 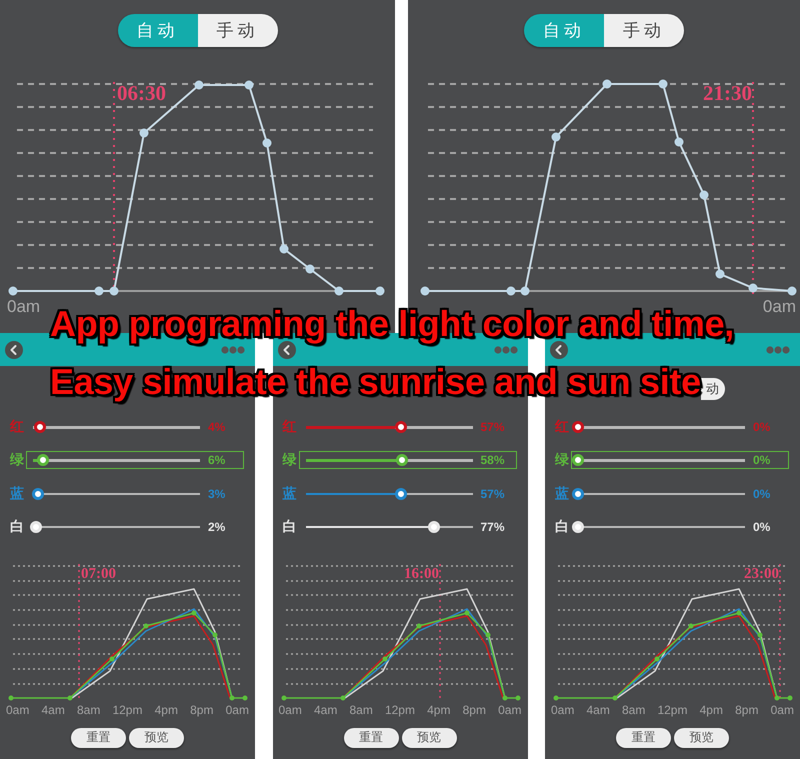 What do you see at coordinates (727, 93) in the screenshot?
I see `time-label: 21:30` at bounding box center [727, 93].